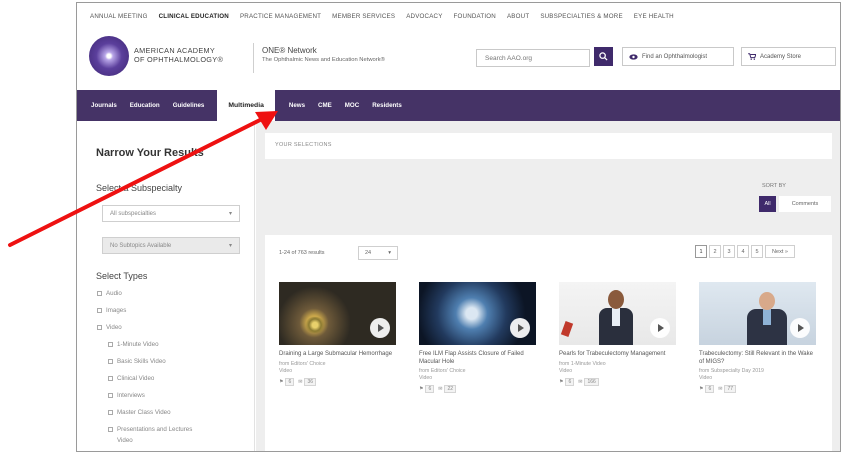 Image resolution: width=843 pixels, height=454 pixels. I want to click on page-next: Next », so click(780, 251).